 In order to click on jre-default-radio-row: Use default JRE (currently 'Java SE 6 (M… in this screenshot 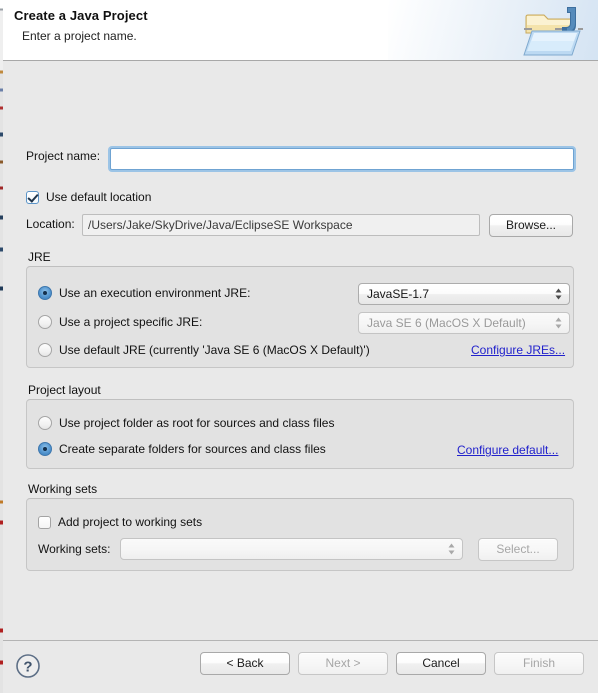, I will do `click(204, 350)`.